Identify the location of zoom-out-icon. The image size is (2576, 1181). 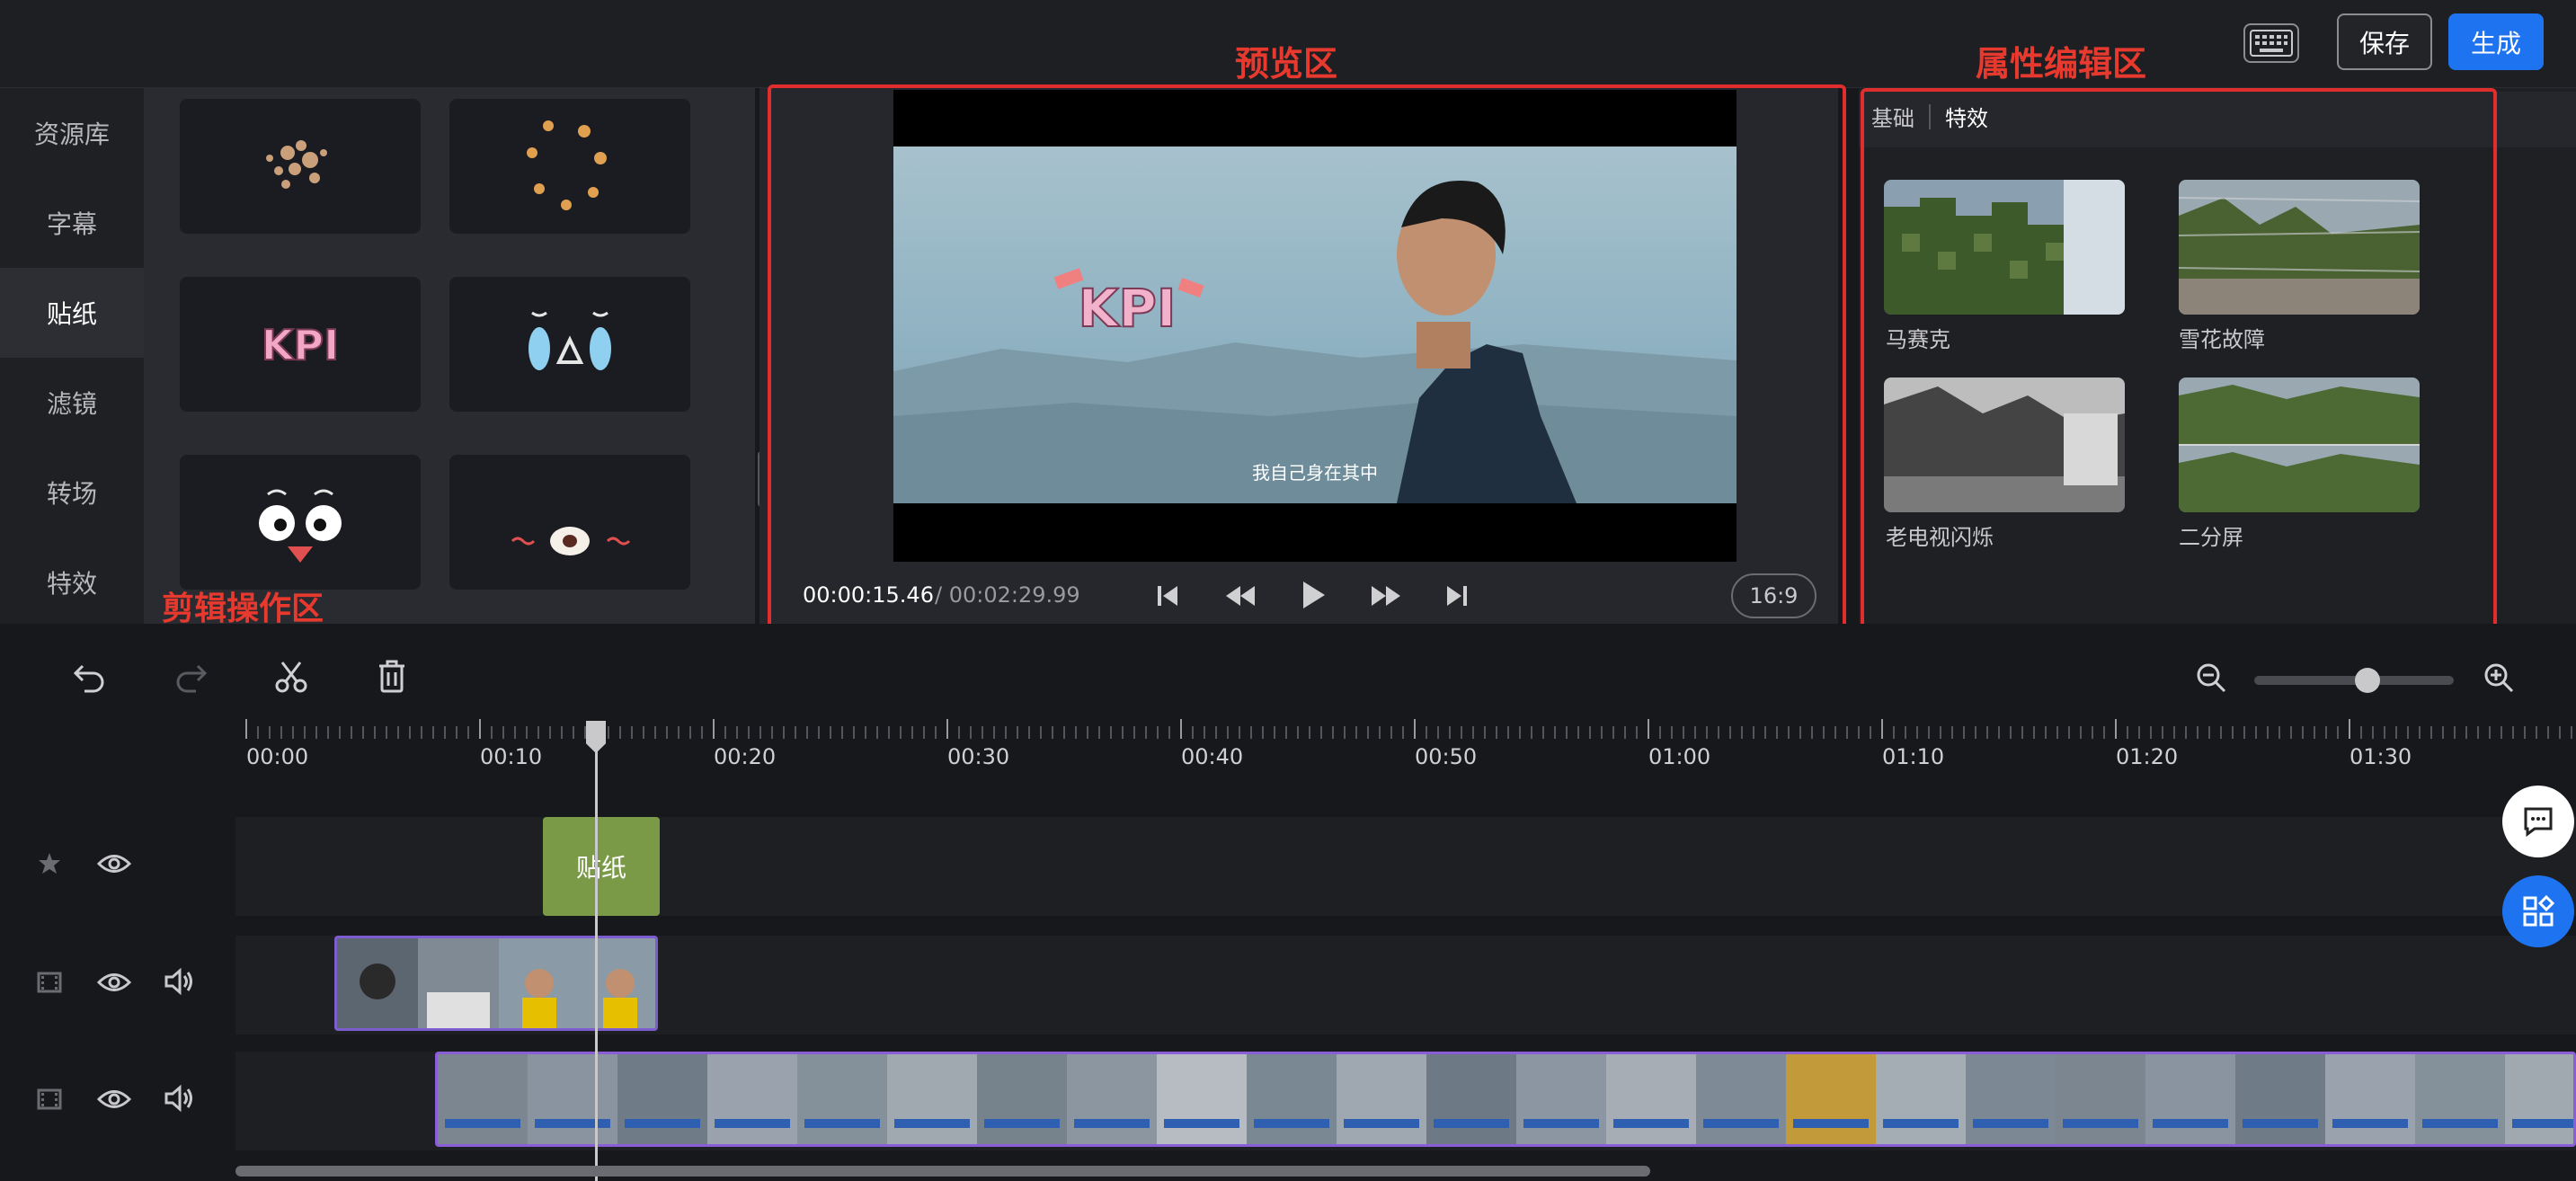
(2211, 678).